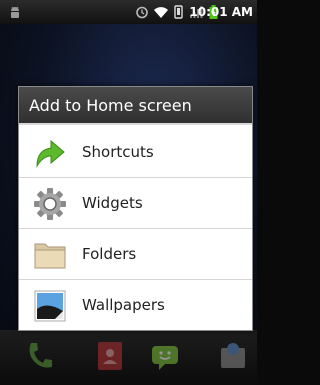 The image size is (320, 385). I want to click on contacts-icon, so click(110, 356).